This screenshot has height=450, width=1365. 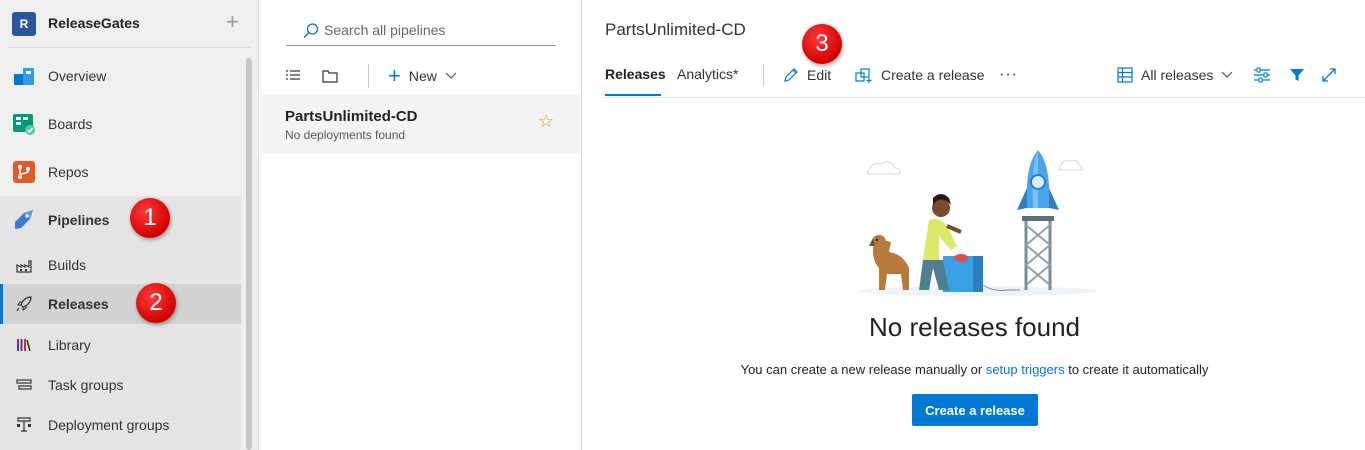 What do you see at coordinates (78, 304) in the screenshot?
I see `nav-item-label: Releases` at bounding box center [78, 304].